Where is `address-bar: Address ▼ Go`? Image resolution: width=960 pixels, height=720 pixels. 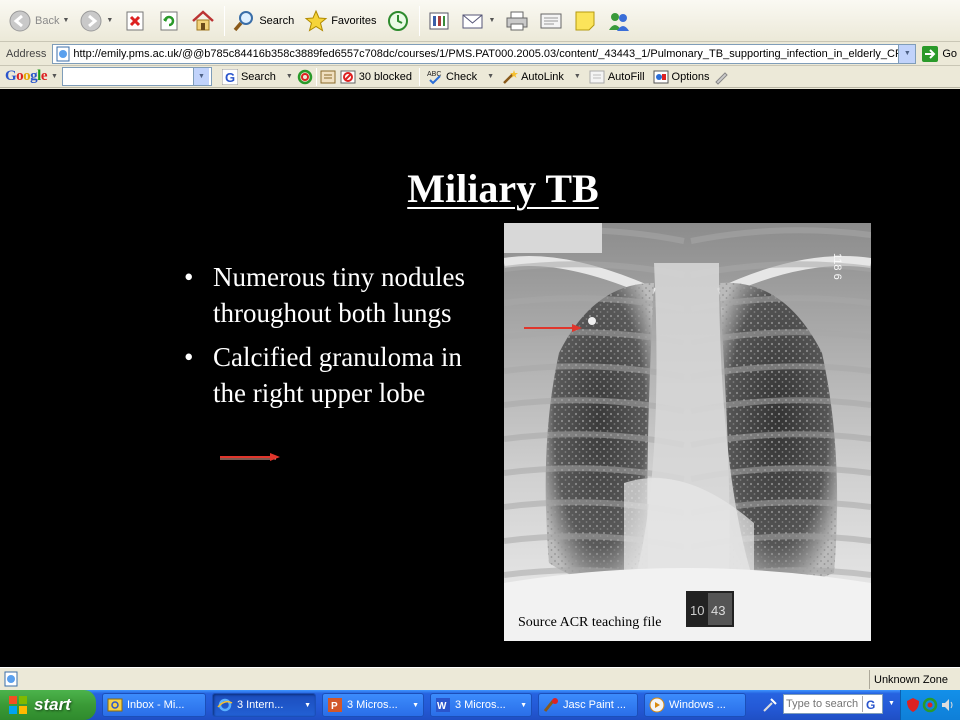
address-bar: Address ▼ Go is located at coordinates (480, 54).